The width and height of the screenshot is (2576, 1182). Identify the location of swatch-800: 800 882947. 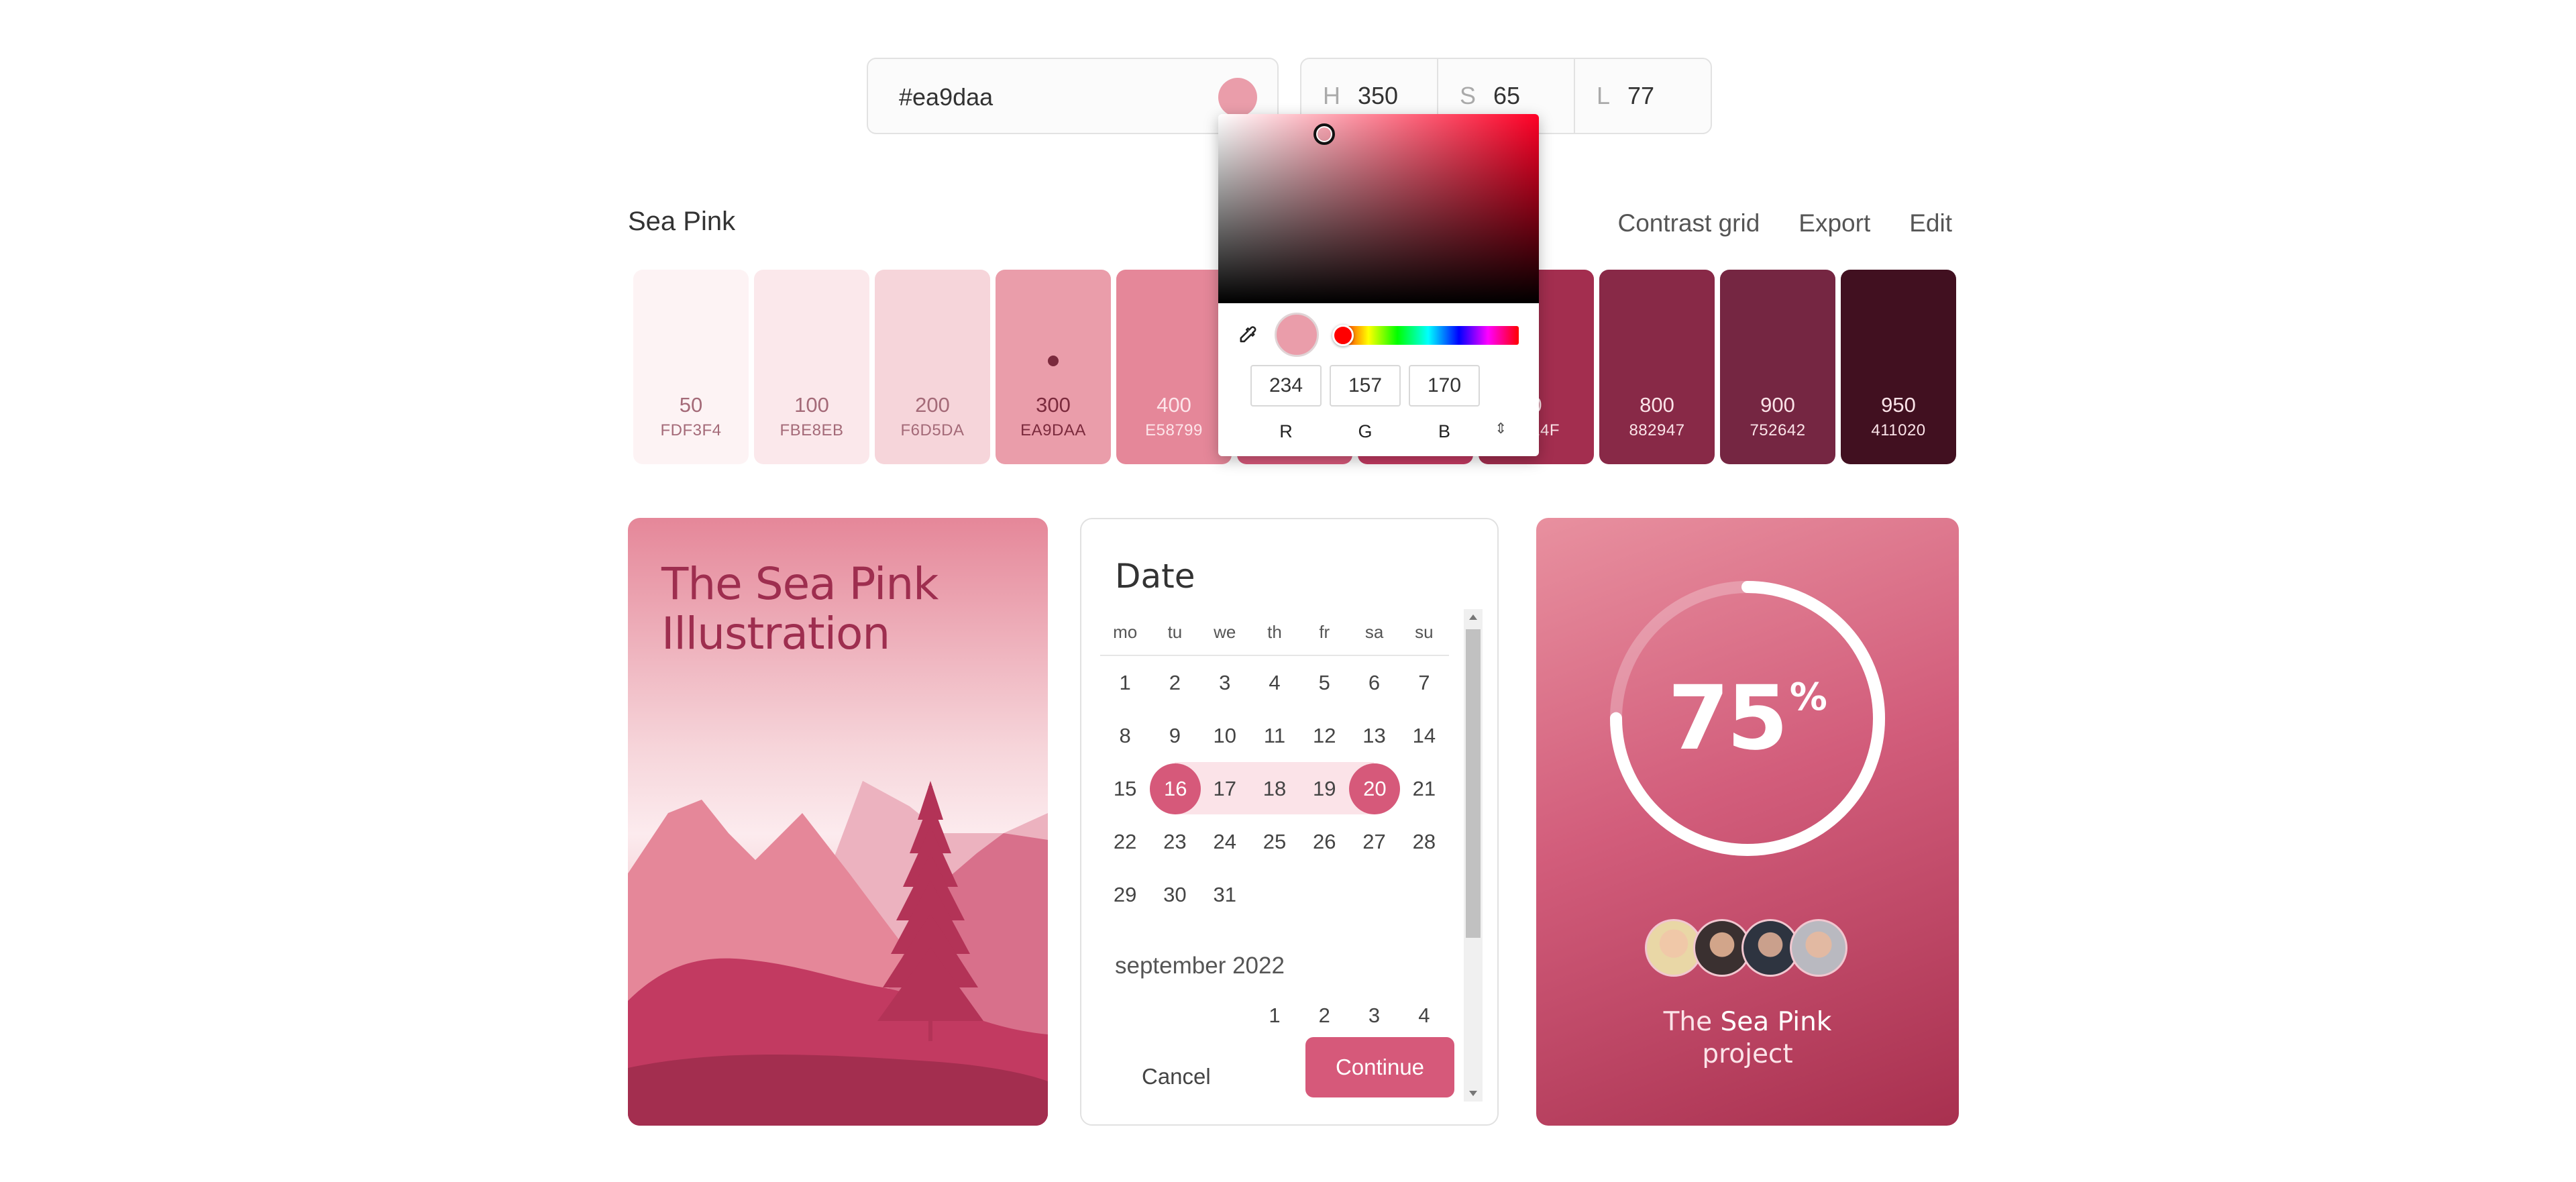
(1657, 367).